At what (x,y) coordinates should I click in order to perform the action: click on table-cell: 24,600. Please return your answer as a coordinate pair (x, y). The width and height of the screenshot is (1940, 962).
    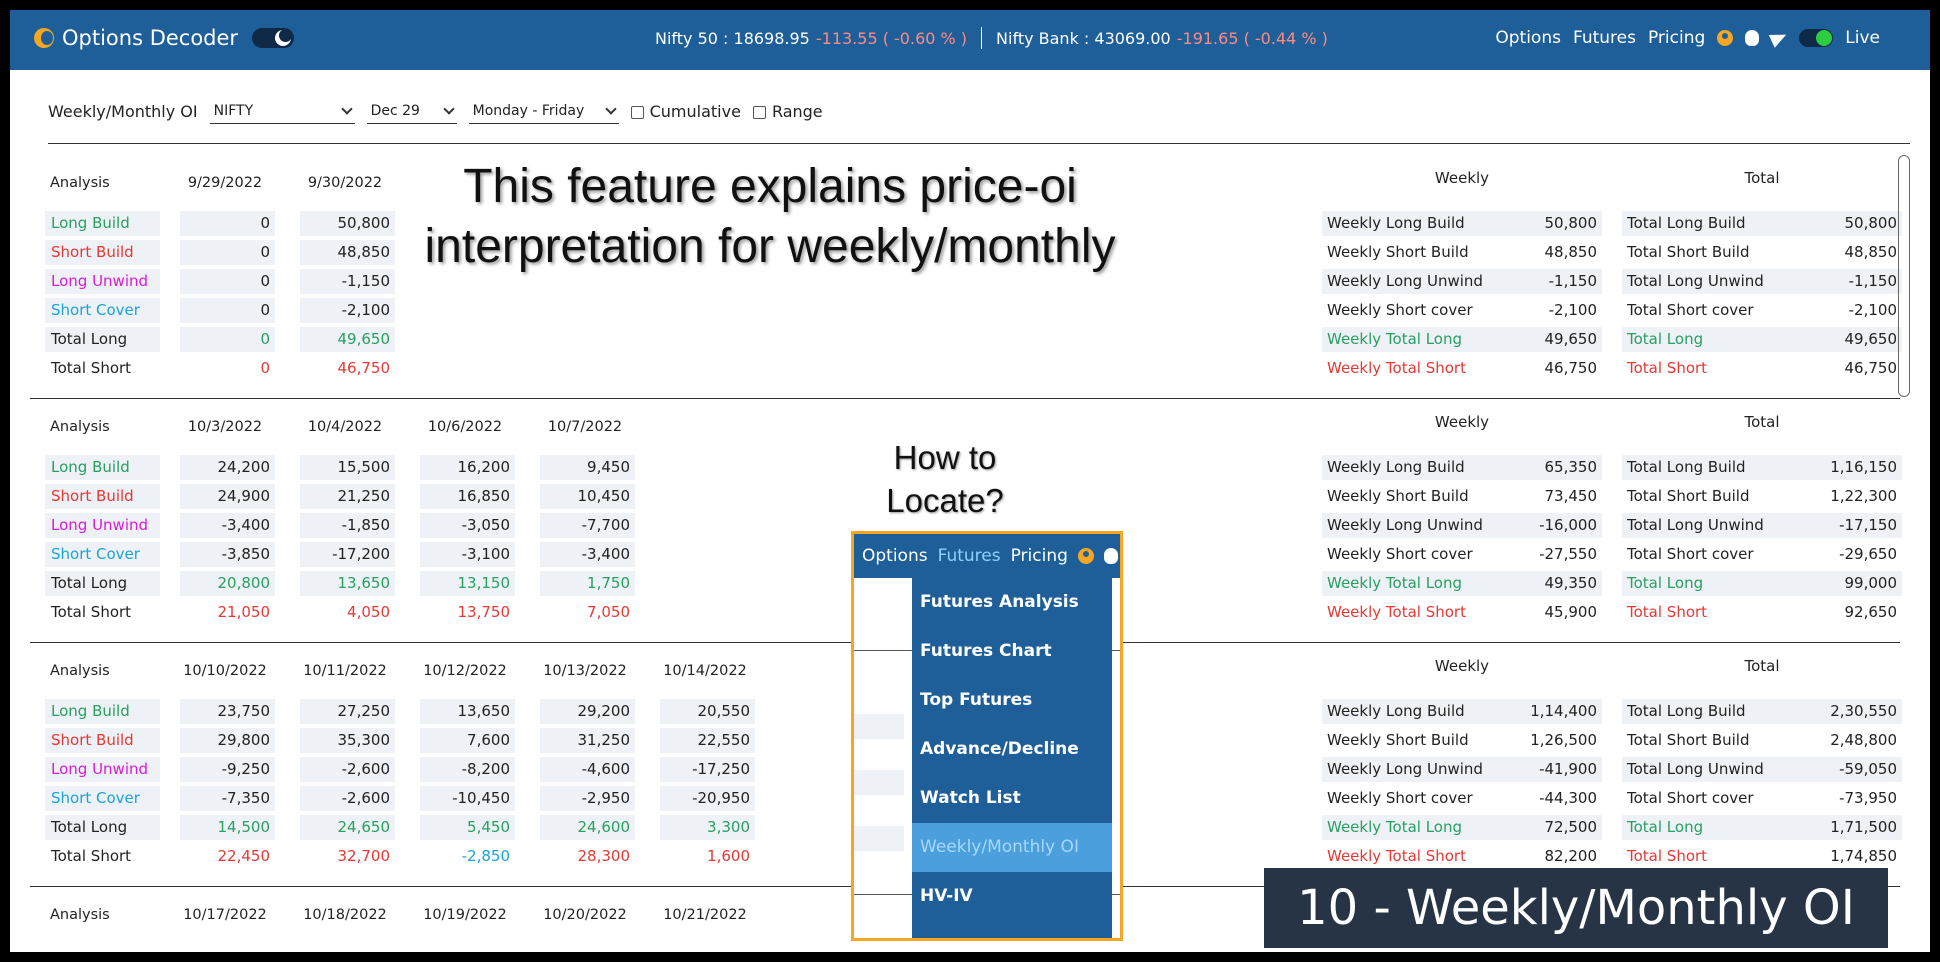
    Looking at the image, I should click on (587, 827).